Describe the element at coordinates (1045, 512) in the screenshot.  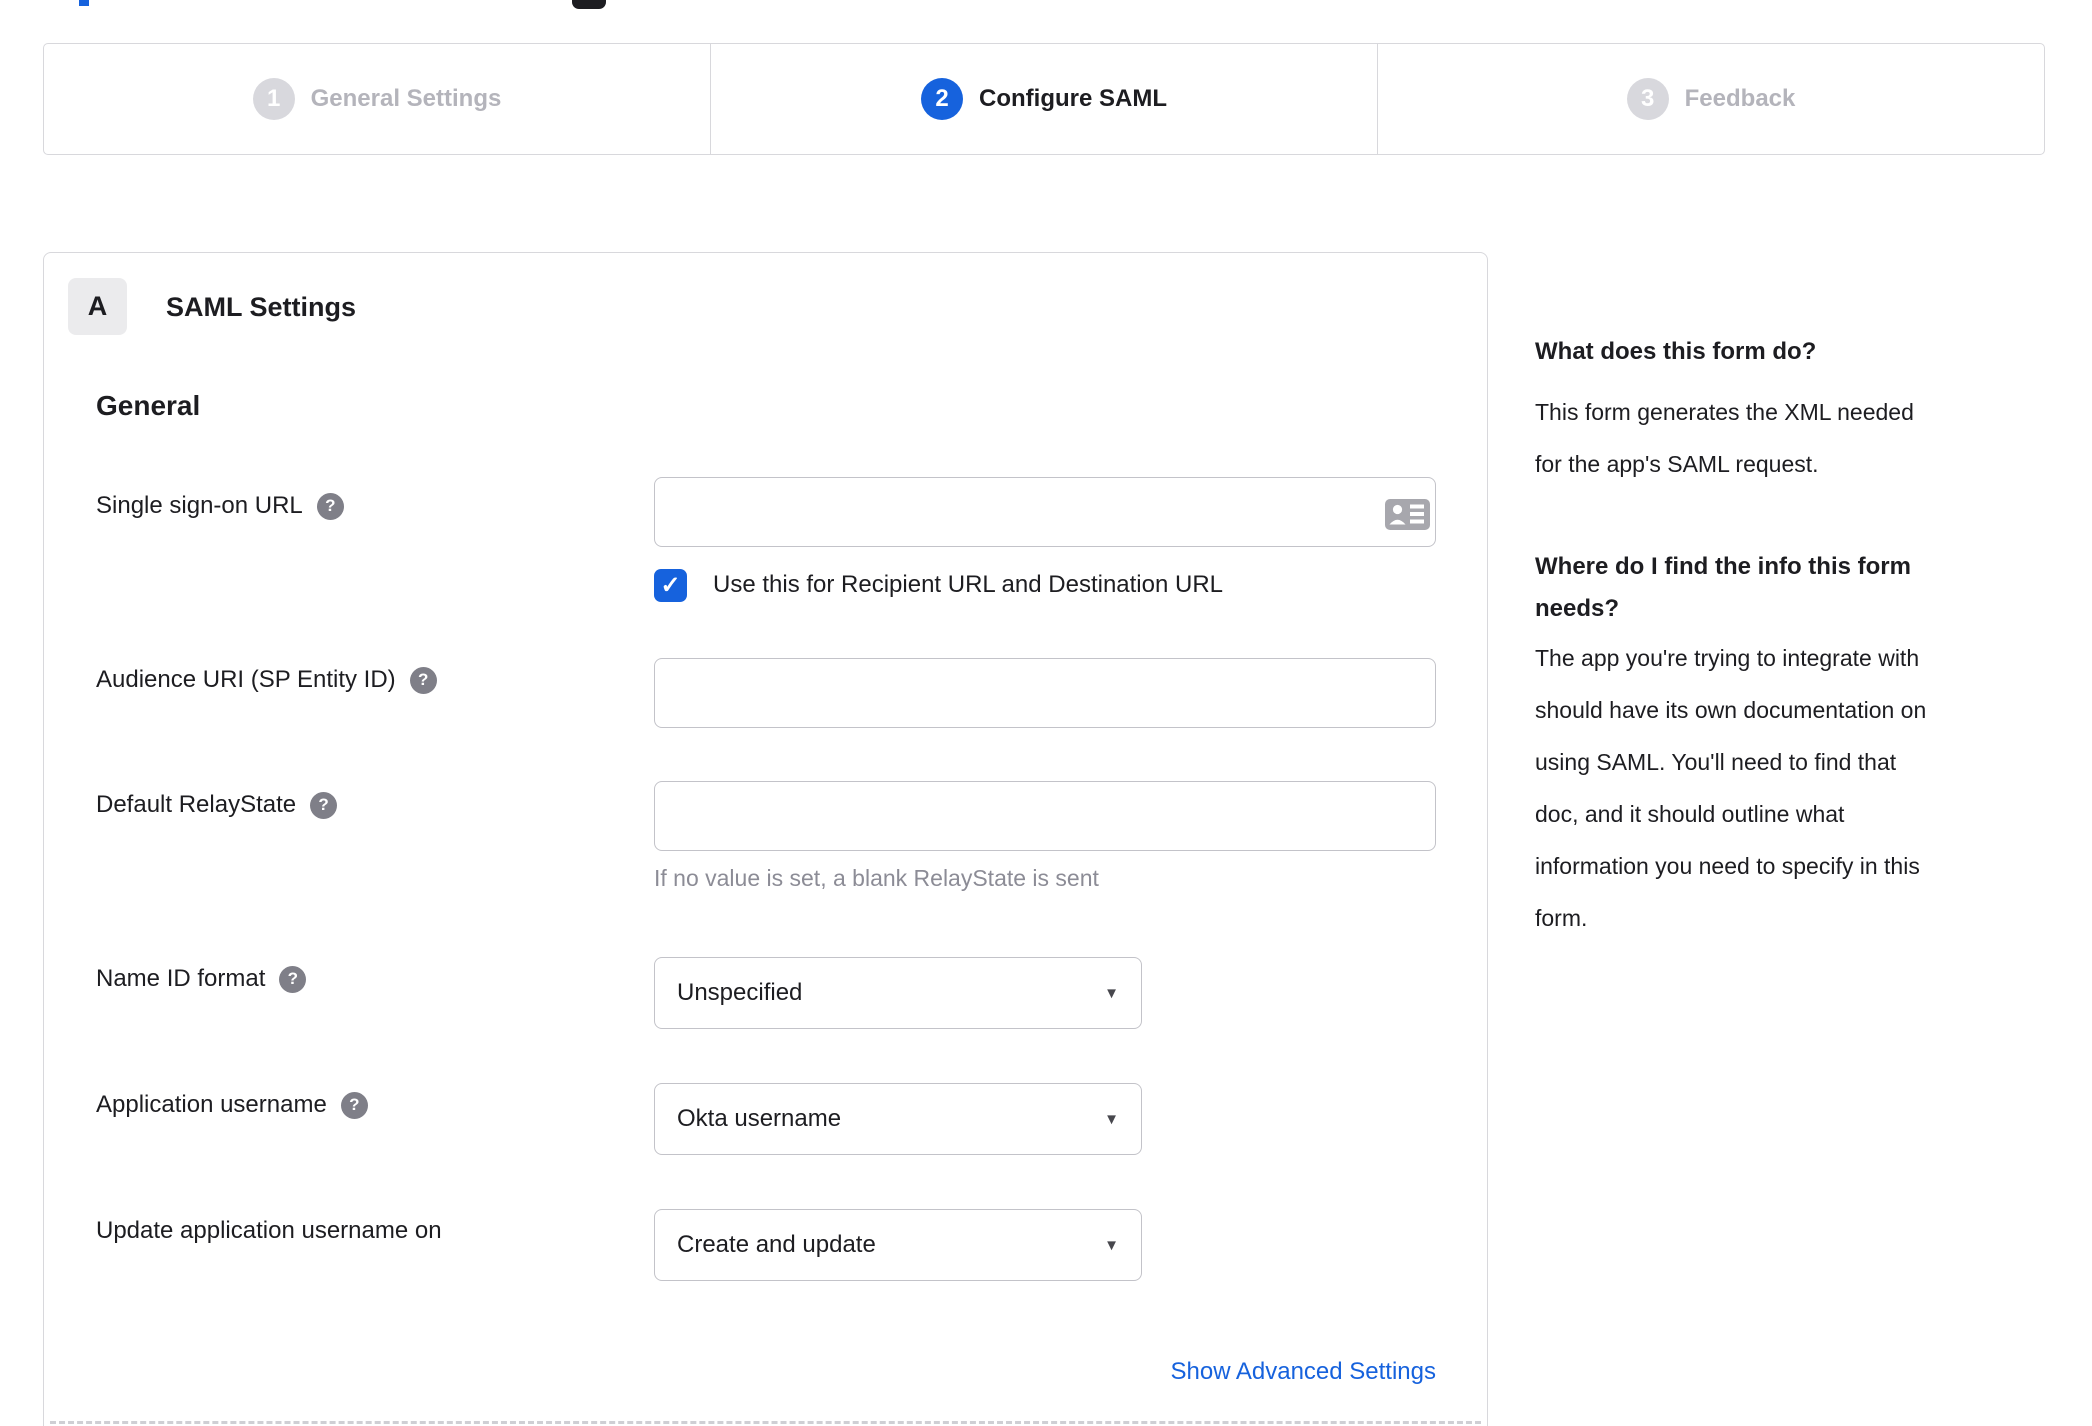
I see `sso-url-input` at that location.